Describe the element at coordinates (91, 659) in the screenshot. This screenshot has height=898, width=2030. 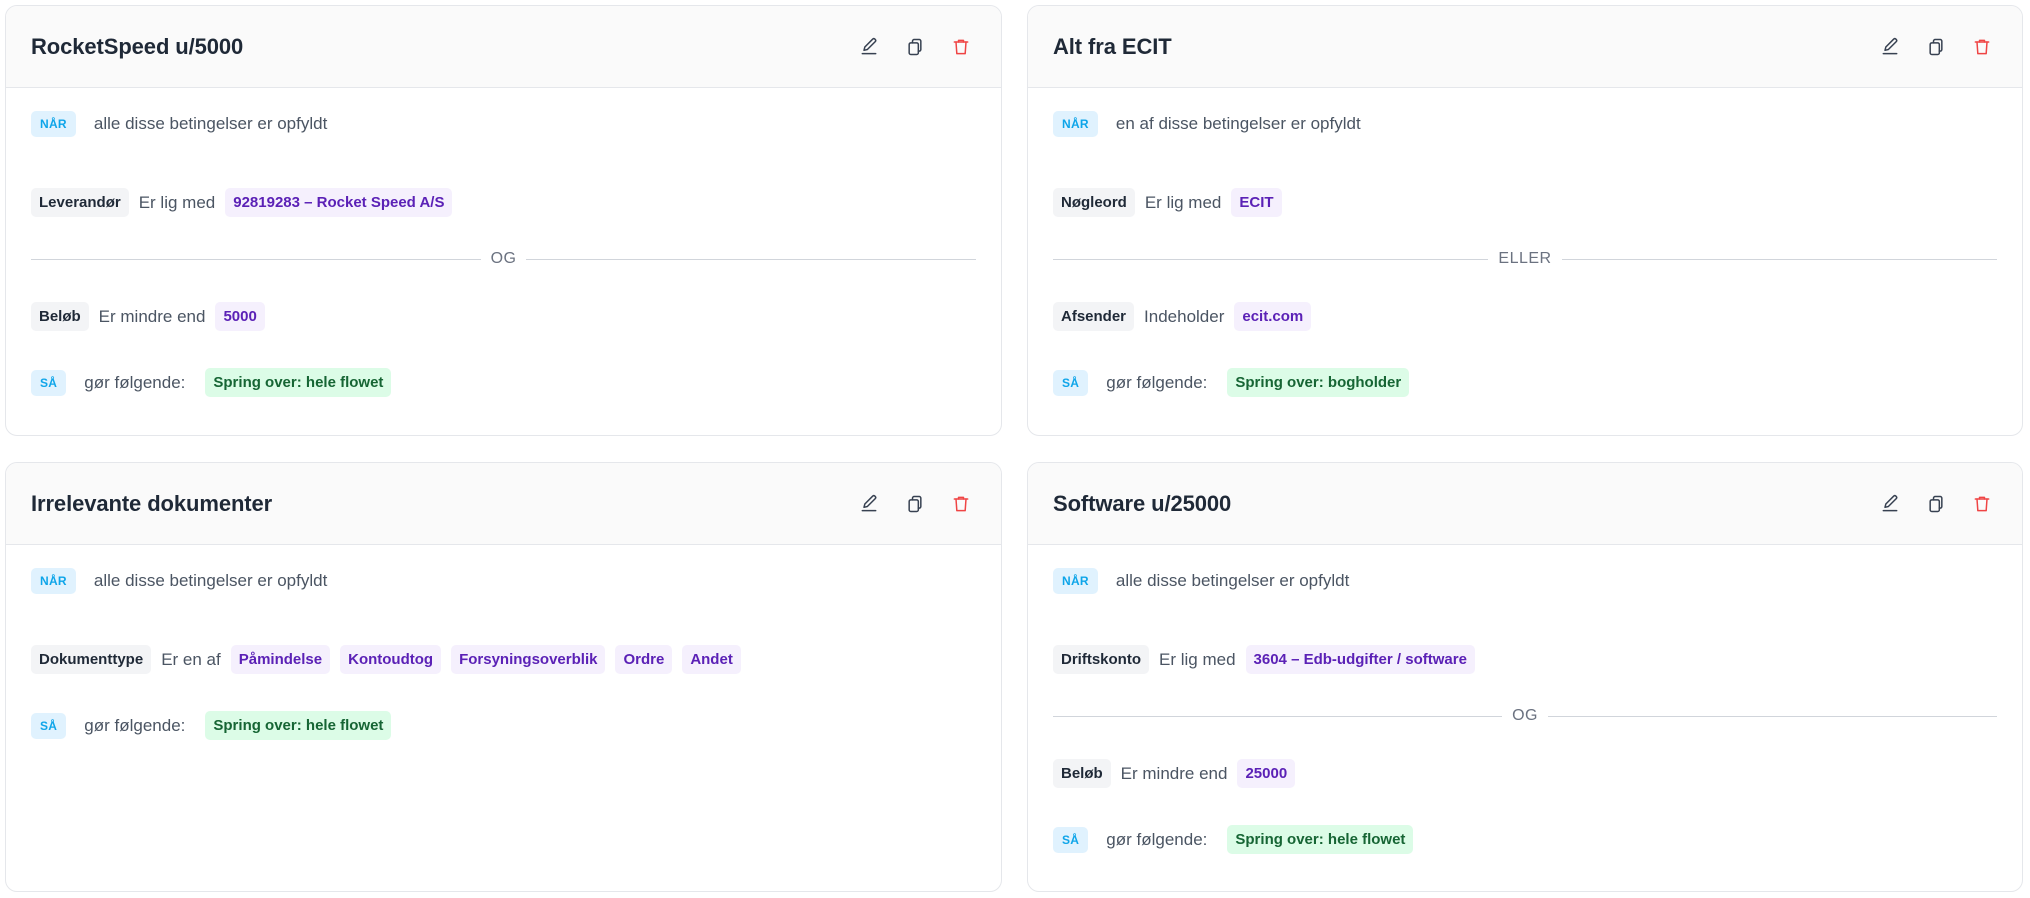
I see `condition-field: Dokumenttype` at that location.